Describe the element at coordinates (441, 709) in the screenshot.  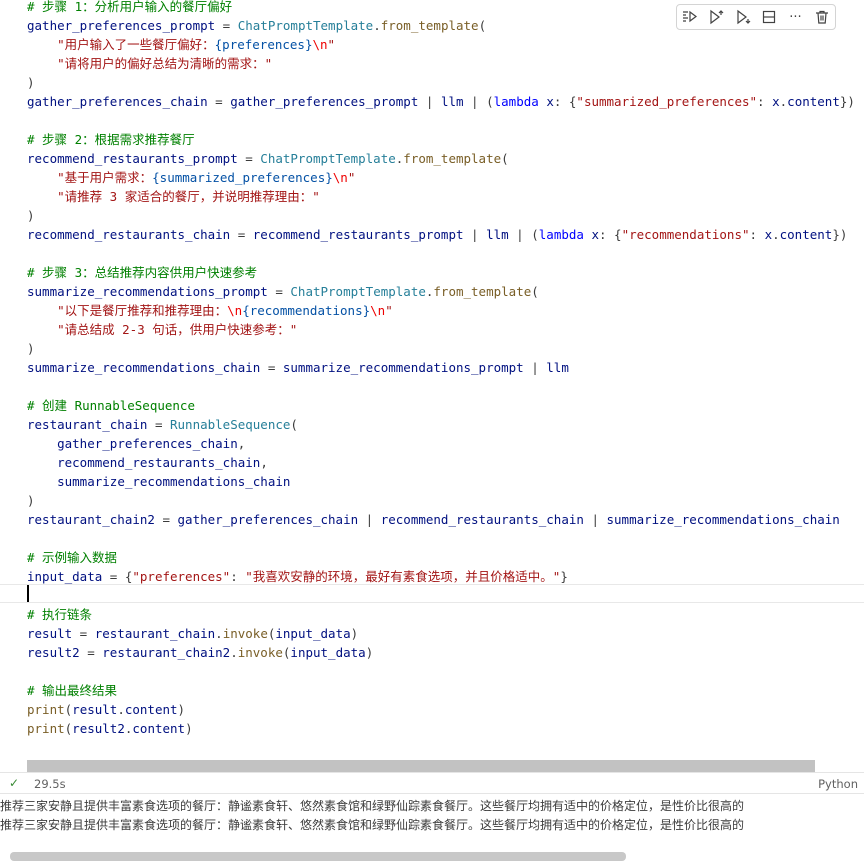
I see `code-line: print(result.content)` at that location.